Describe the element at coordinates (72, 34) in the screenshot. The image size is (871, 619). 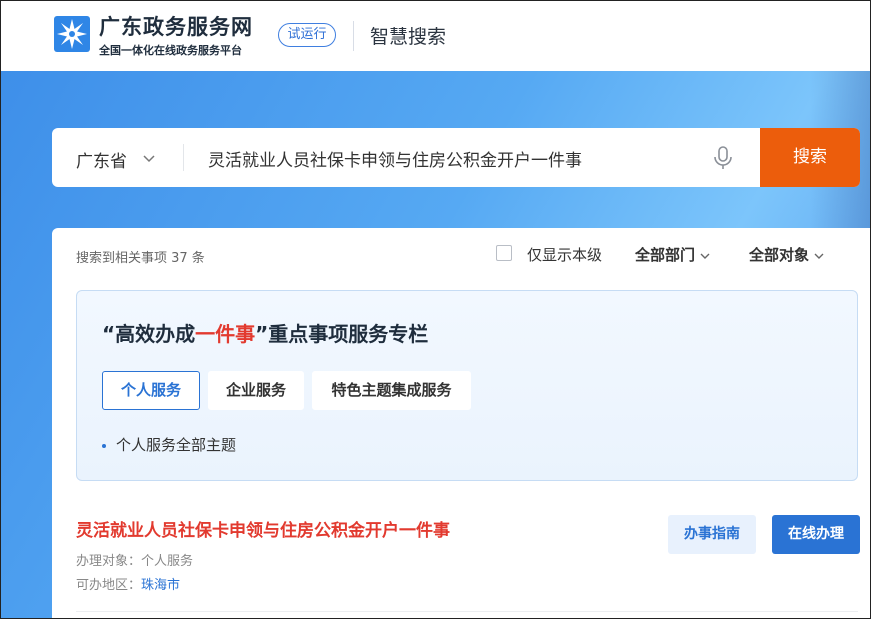
I see `site-logo-icon` at that location.